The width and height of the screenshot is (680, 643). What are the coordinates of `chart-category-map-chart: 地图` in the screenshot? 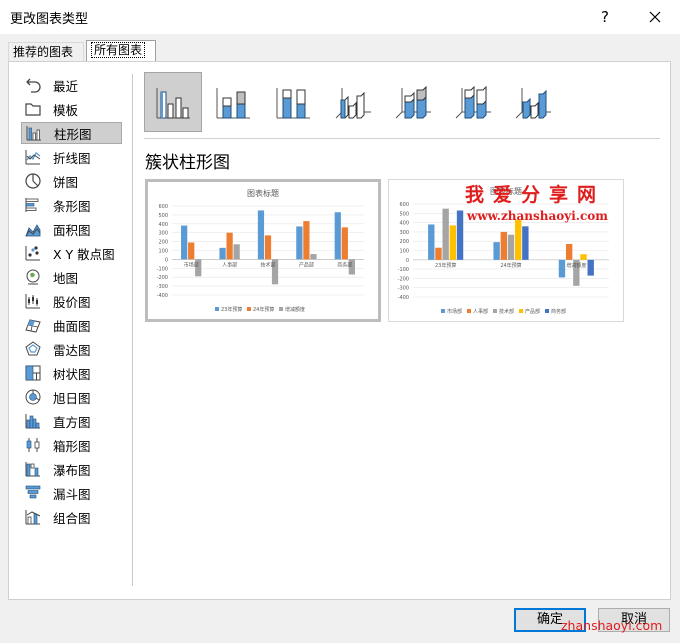 It's located at (71, 277).